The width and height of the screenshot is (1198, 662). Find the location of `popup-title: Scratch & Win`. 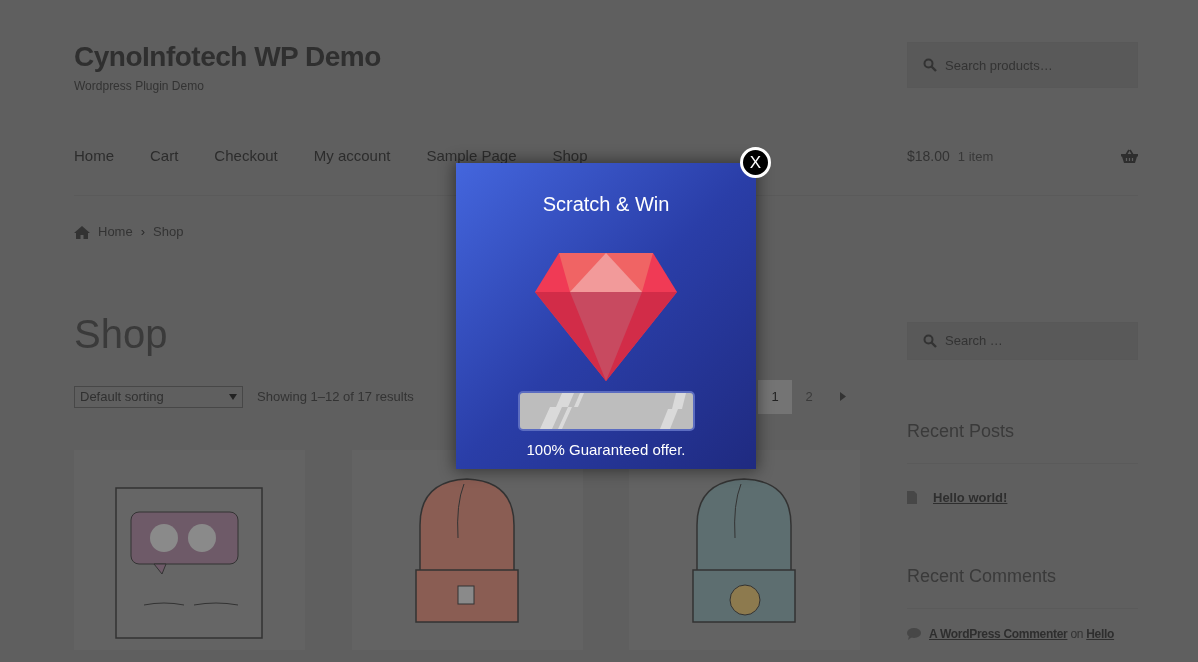

popup-title: Scratch & Win is located at coordinates (606, 204).